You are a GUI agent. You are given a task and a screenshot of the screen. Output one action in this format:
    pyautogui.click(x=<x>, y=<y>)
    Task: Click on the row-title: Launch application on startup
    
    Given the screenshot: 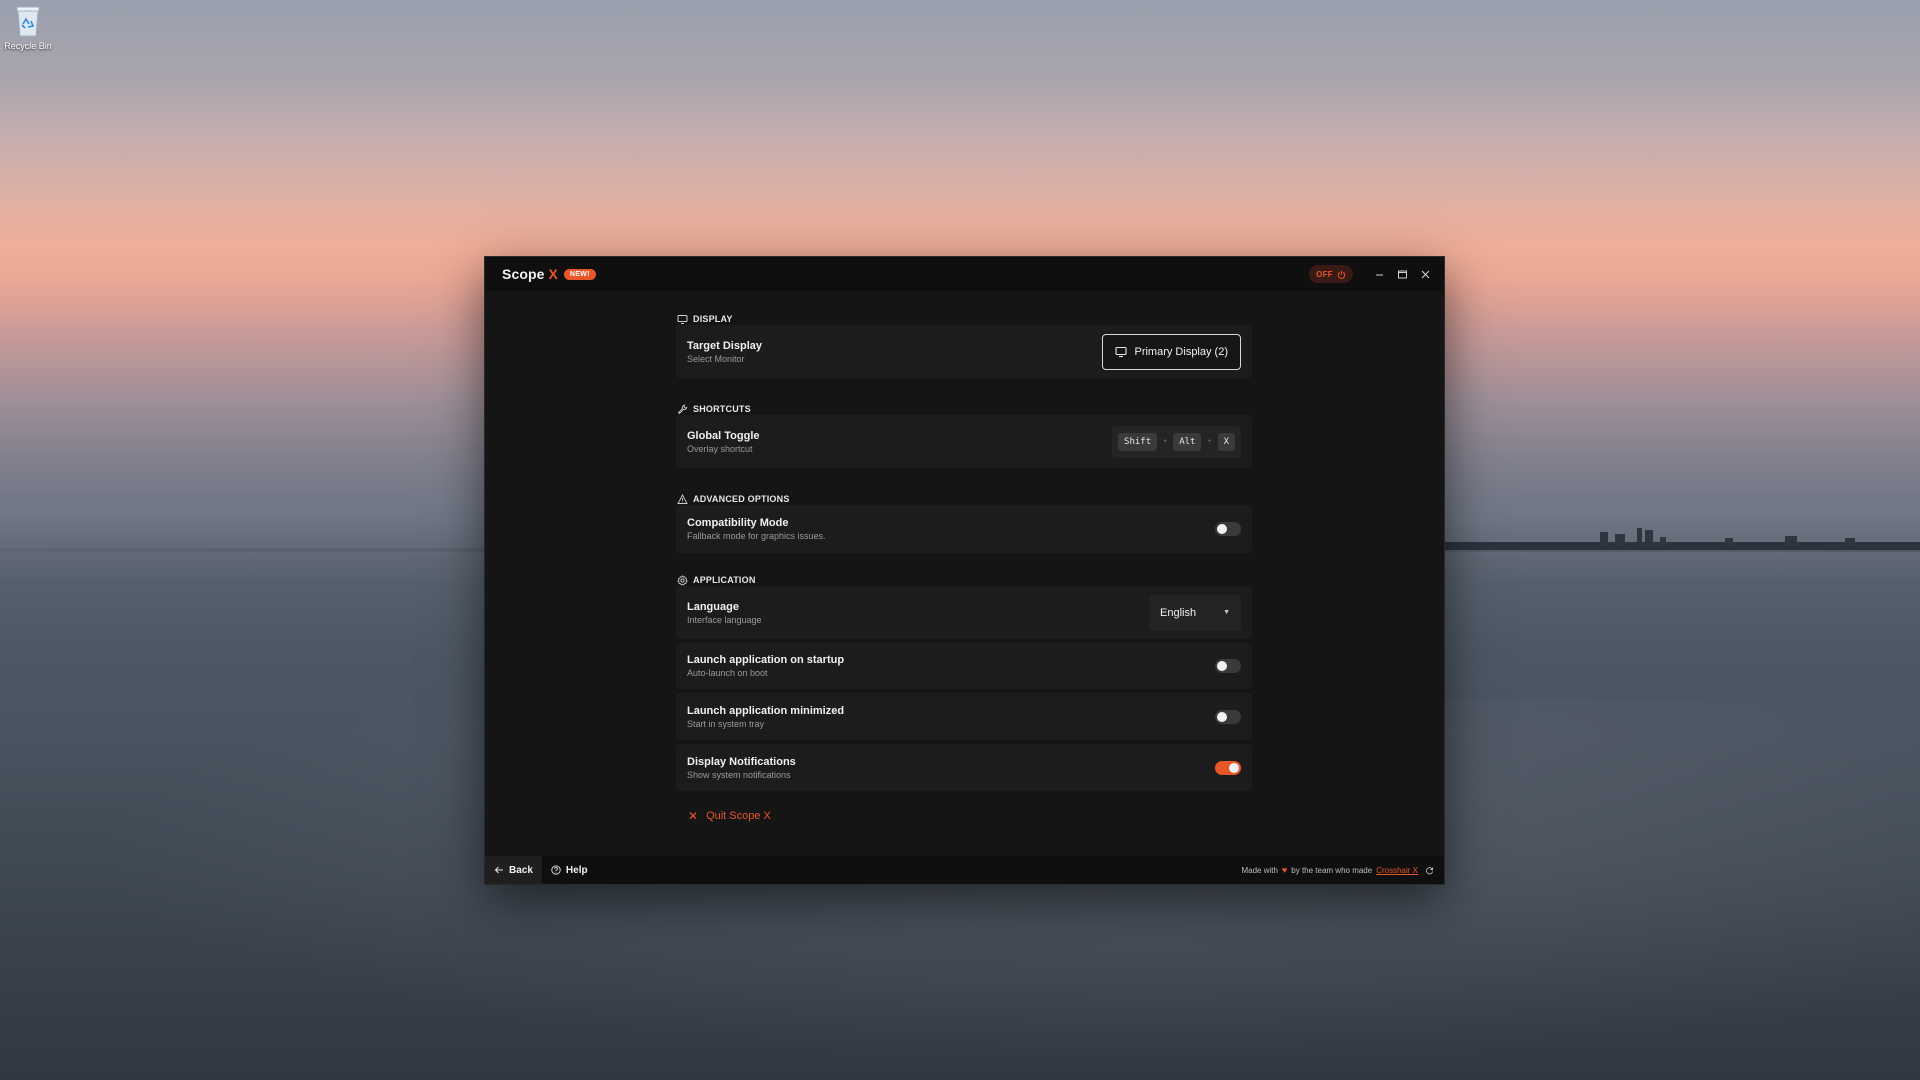 What is the action you would take?
    pyautogui.click(x=766, y=660)
    